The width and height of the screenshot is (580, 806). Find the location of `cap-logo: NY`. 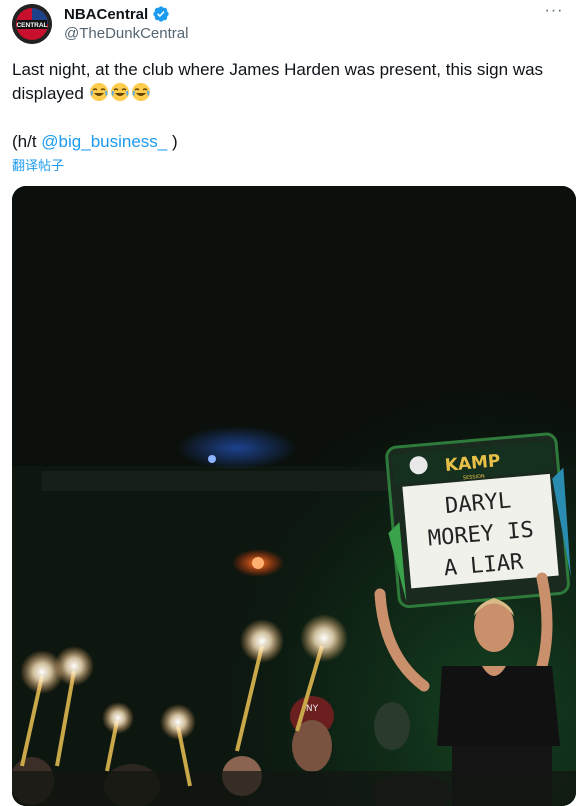

cap-logo: NY is located at coordinates (312, 709).